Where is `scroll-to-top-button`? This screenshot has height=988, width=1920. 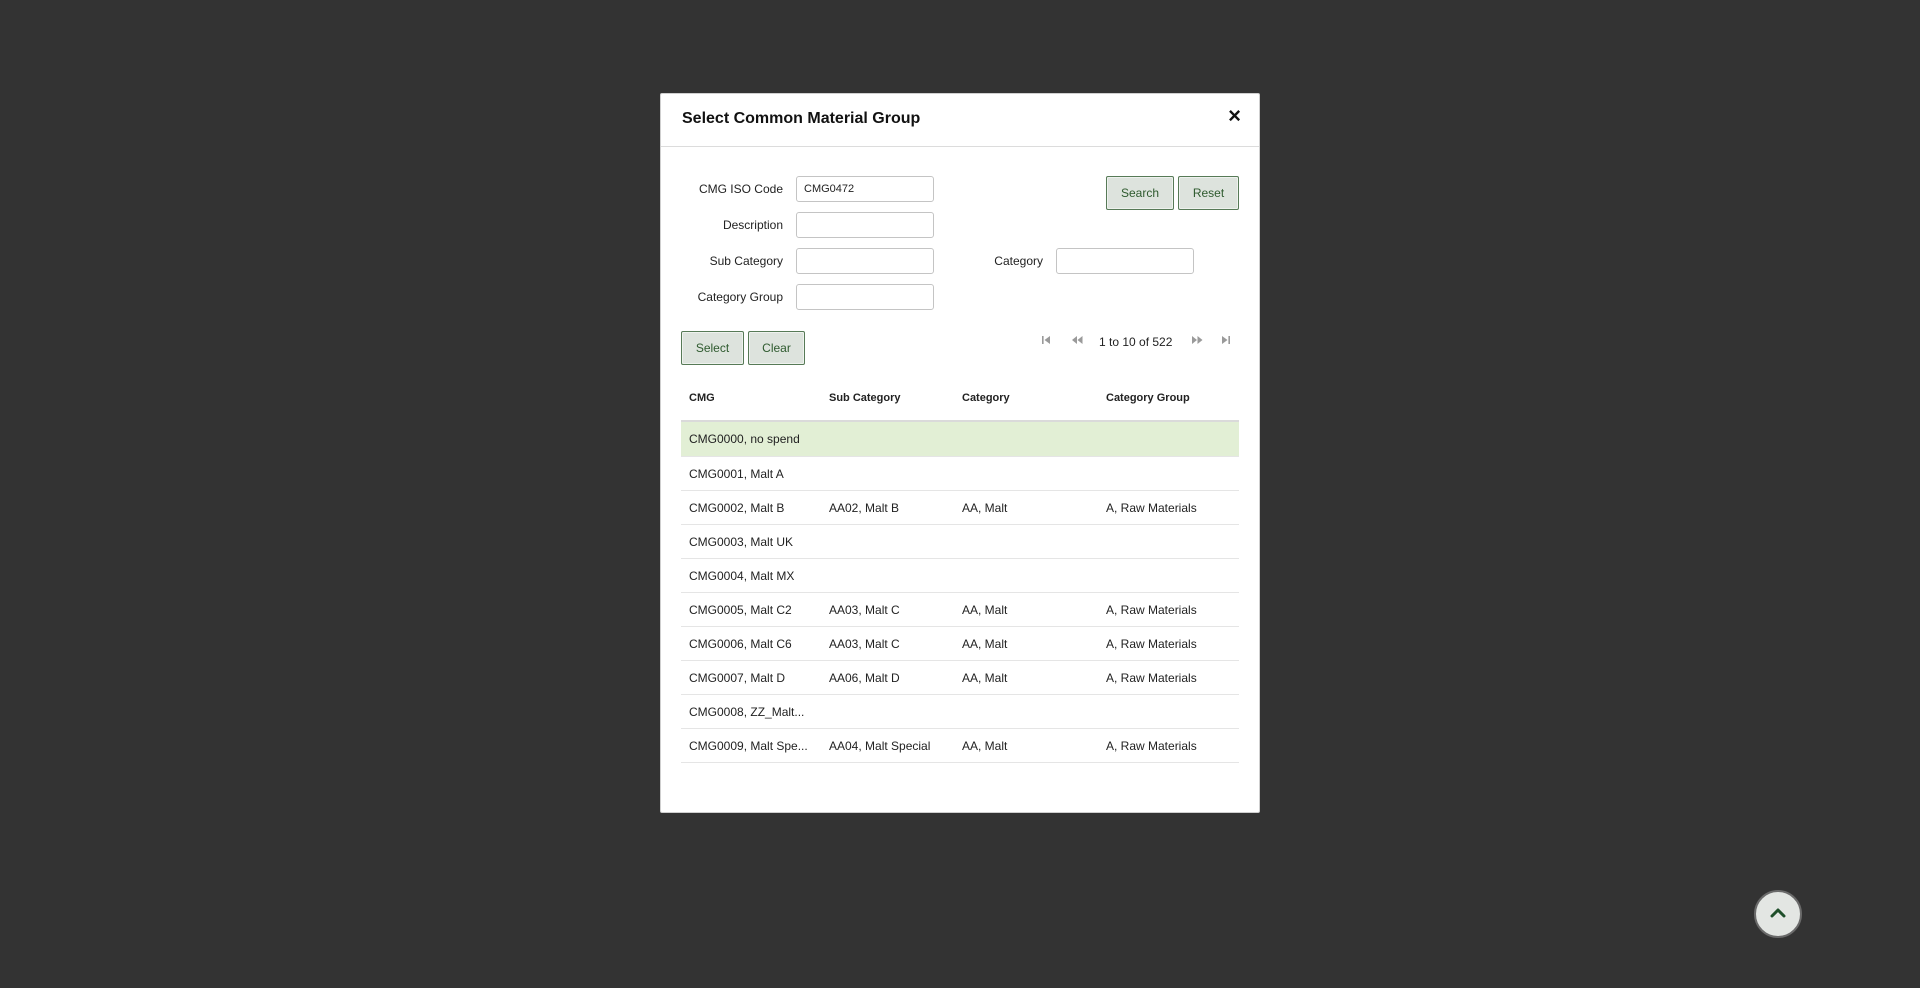 scroll-to-top-button is located at coordinates (1778, 914).